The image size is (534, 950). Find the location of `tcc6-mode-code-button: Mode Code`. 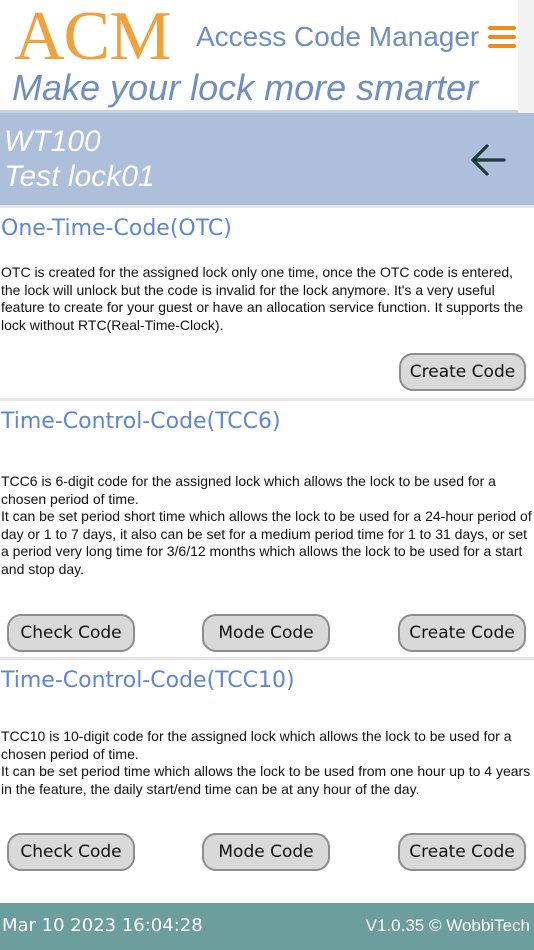

tcc6-mode-code-button: Mode Code is located at coordinates (266, 633).